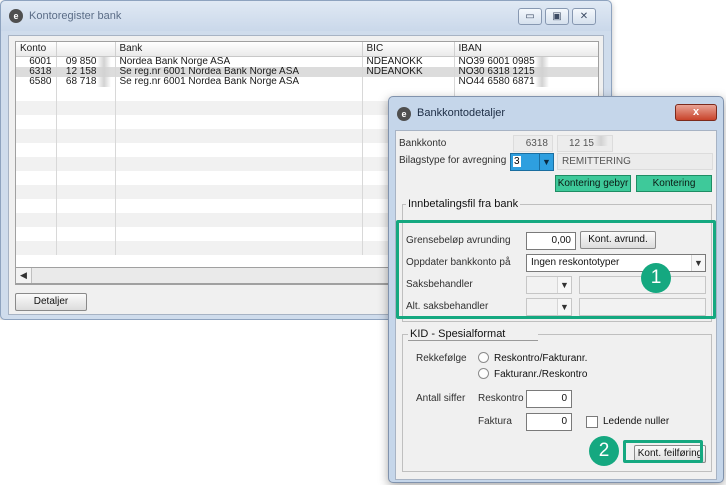 Image resolution: width=726 pixels, height=485 pixels. I want to click on close-icon: x, so click(696, 112).